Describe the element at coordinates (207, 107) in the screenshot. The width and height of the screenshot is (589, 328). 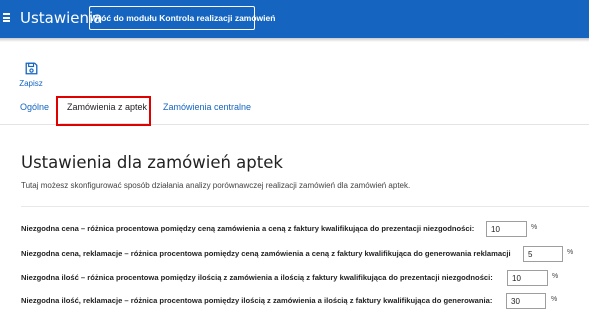
I see `tab-central-orders: Zamówienia centralne` at that location.